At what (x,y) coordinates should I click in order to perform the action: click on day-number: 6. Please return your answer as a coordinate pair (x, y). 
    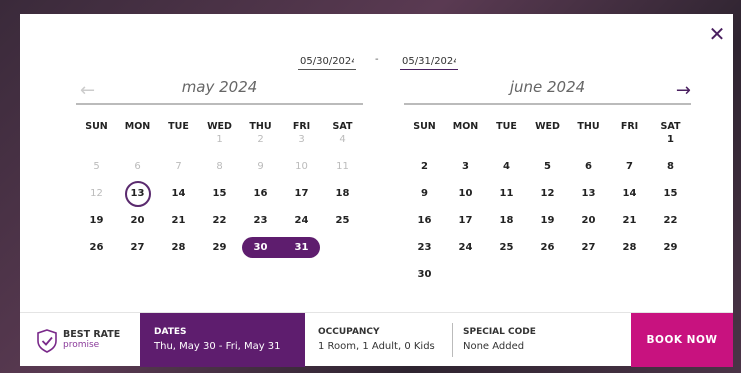
    Looking at the image, I should click on (588, 166).